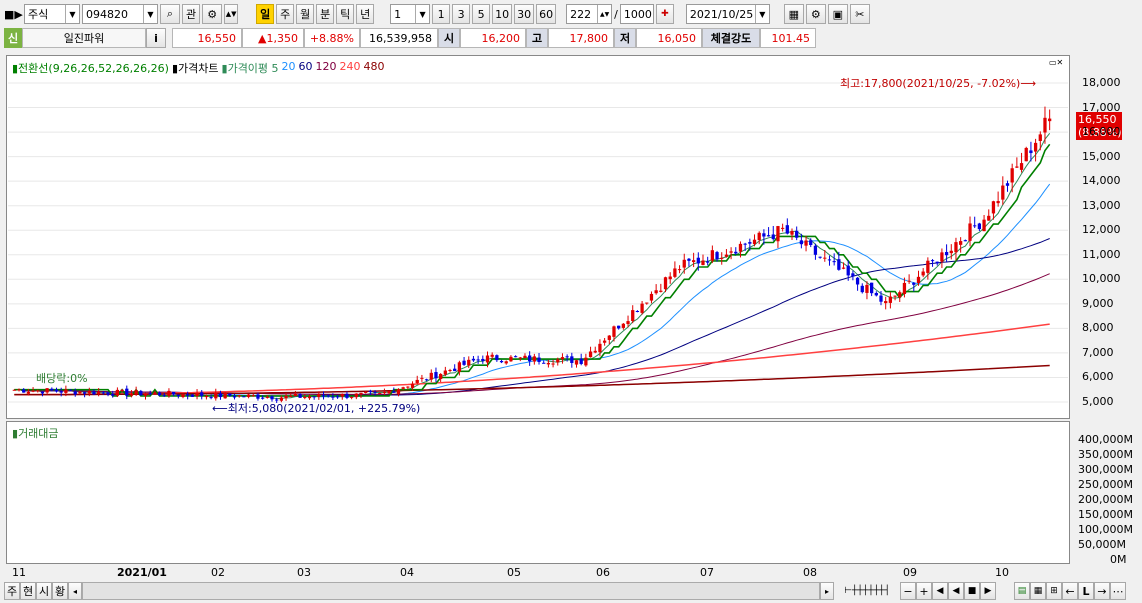 This screenshot has width=1142, height=603. What do you see at coordinates (1101, 205) in the screenshot?
I see `y-tick-label: 13,000` at bounding box center [1101, 205].